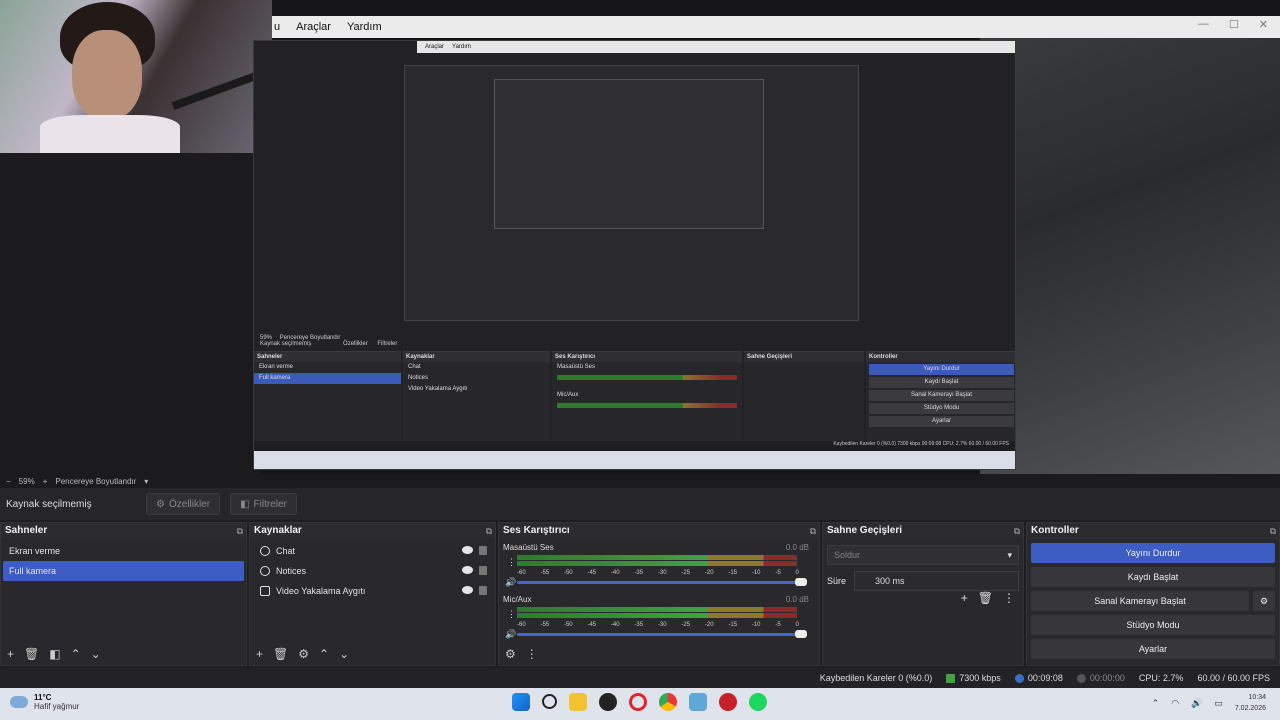  Describe the element at coordinates (277, 27) in the screenshot. I see `menu-item-partial: u` at that location.